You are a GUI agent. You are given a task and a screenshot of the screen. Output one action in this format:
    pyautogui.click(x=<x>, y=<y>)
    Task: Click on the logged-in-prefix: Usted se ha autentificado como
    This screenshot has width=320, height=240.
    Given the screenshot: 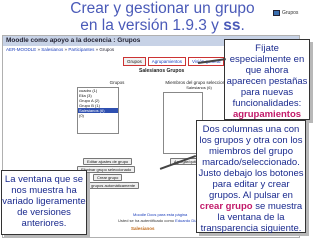 What is the action you would take?
    pyautogui.click(x=147, y=220)
    